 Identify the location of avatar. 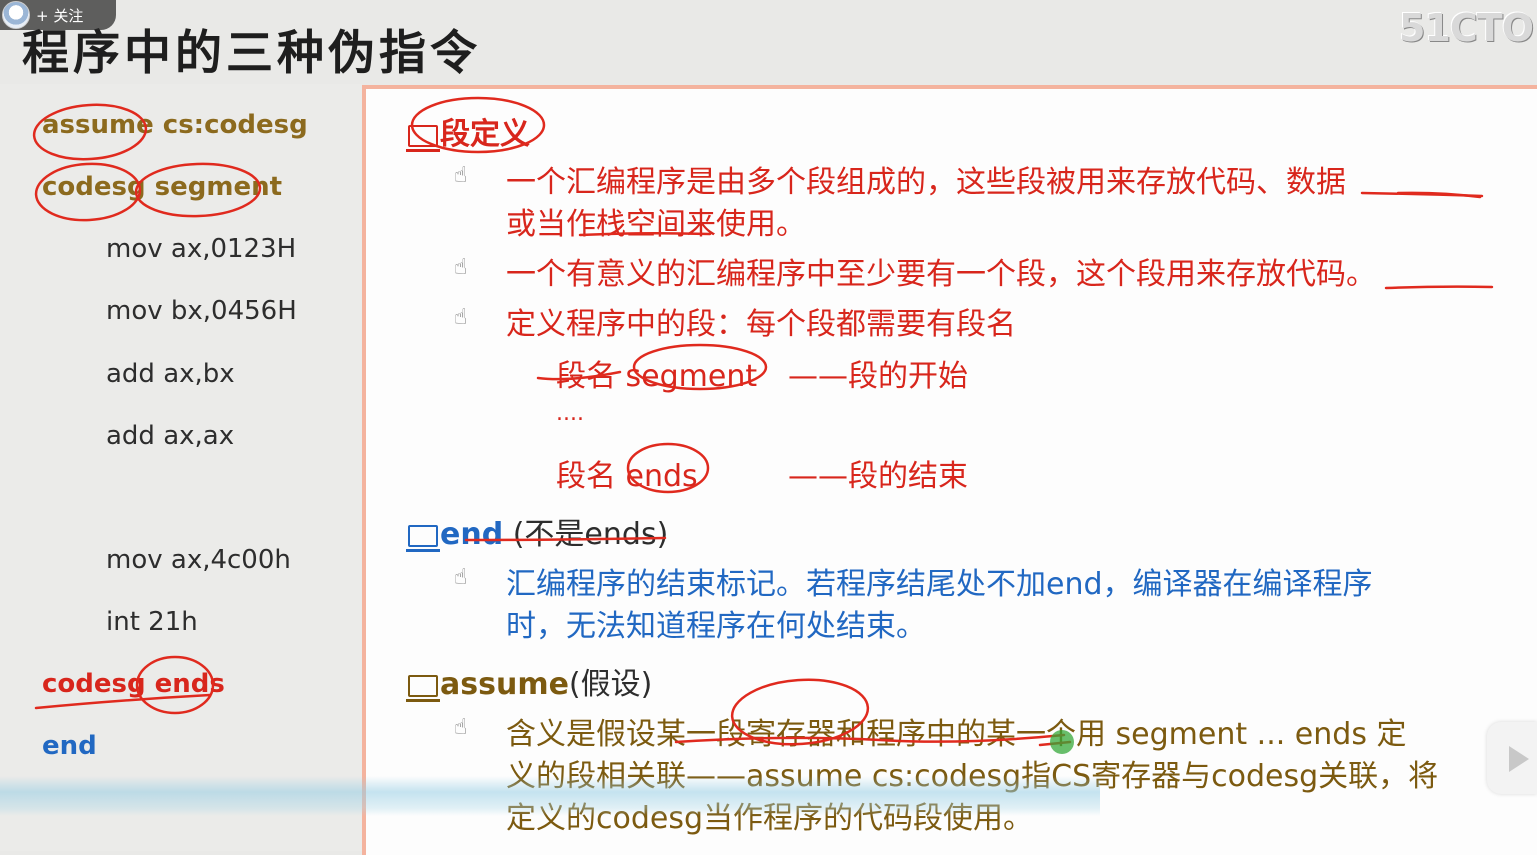
(16, 15).